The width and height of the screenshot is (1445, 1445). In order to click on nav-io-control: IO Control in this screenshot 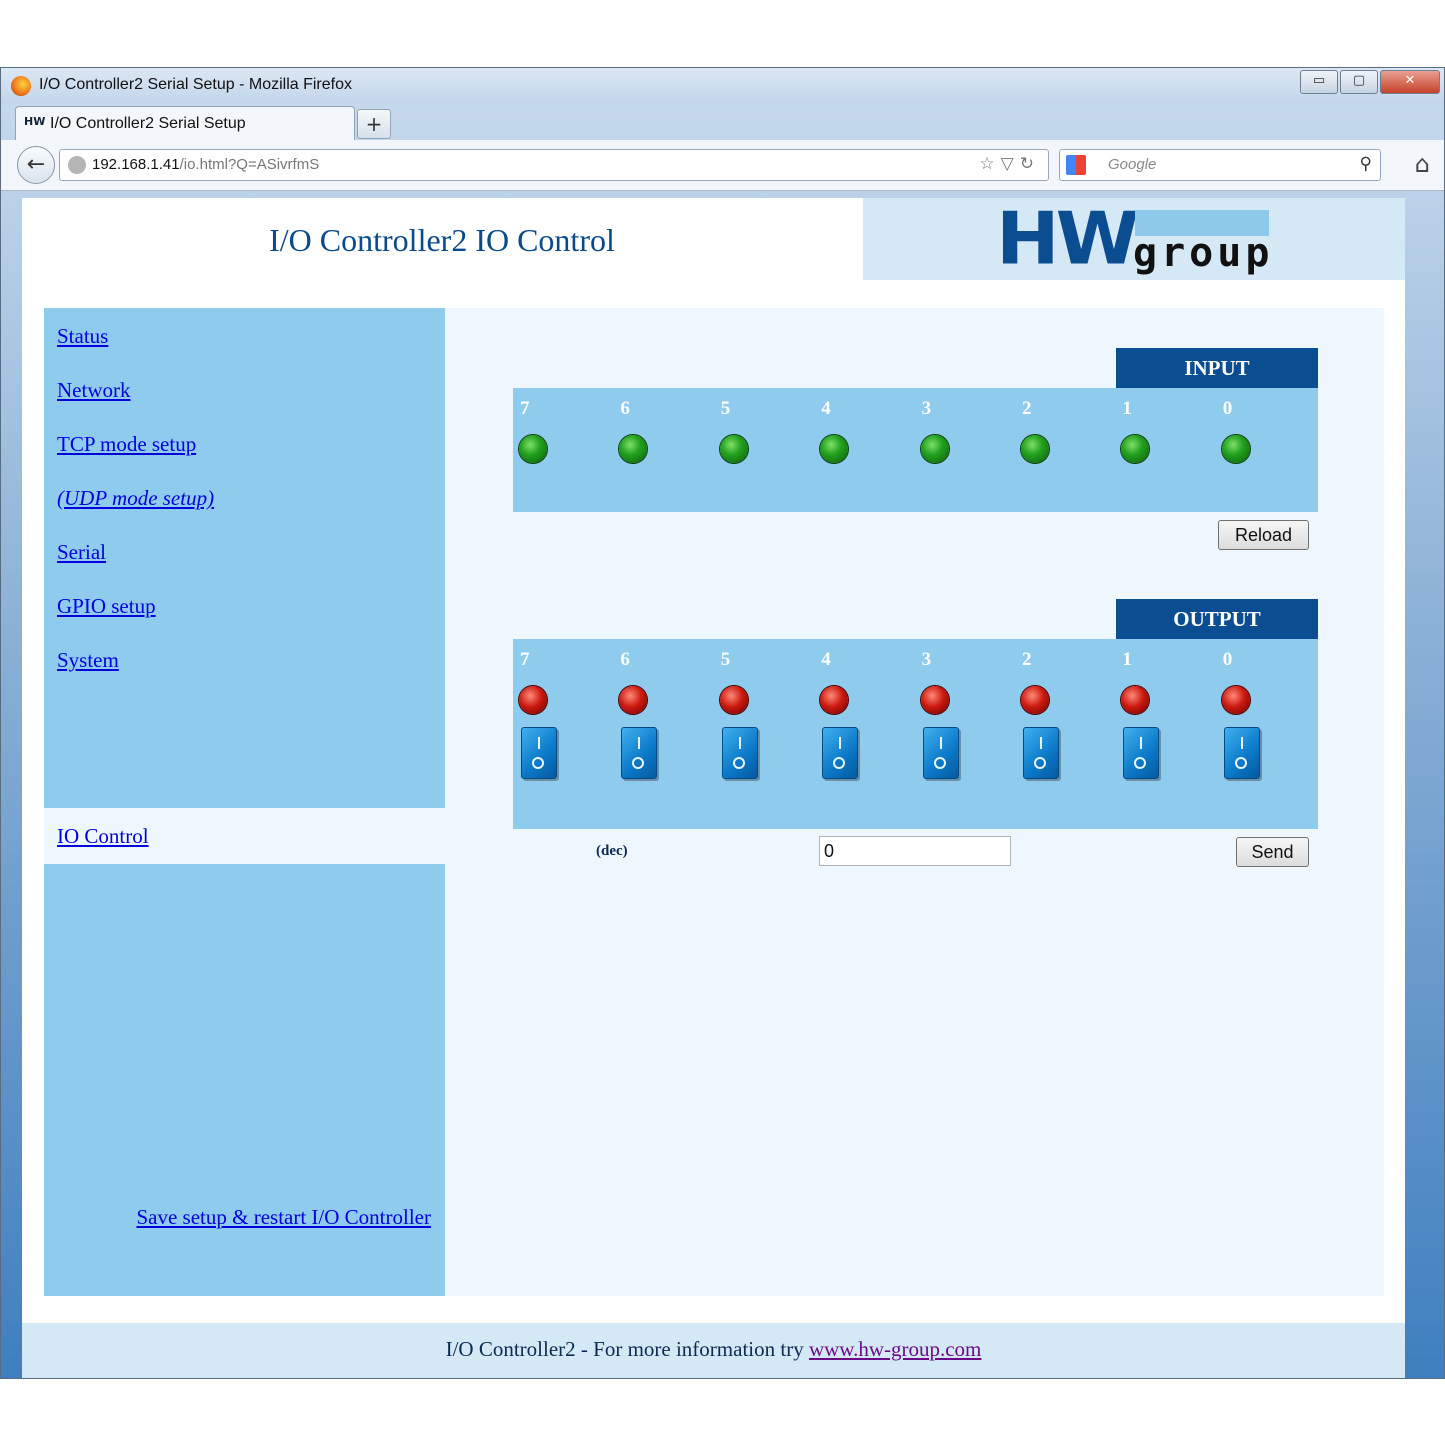, I will do `click(103, 836)`.